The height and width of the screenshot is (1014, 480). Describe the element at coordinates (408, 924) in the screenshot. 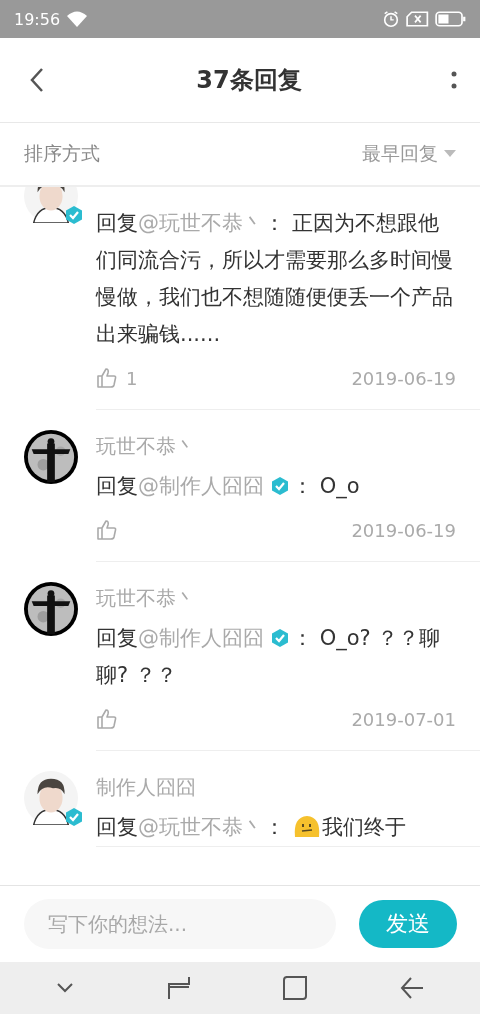

I see `send-button: 发送` at that location.